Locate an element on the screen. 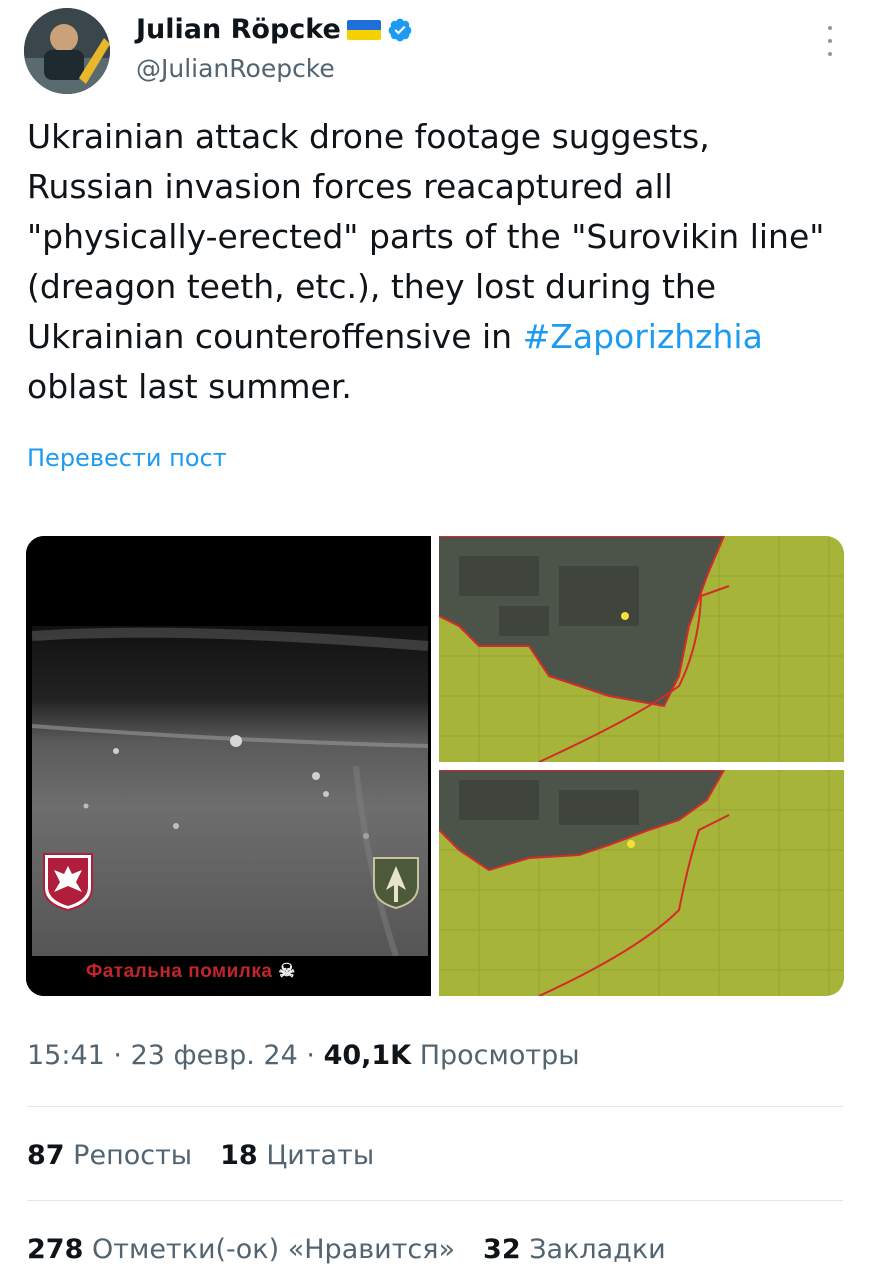 The height and width of the screenshot is (1280, 869). reposts-label: Репосты is located at coordinates (133, 1155).